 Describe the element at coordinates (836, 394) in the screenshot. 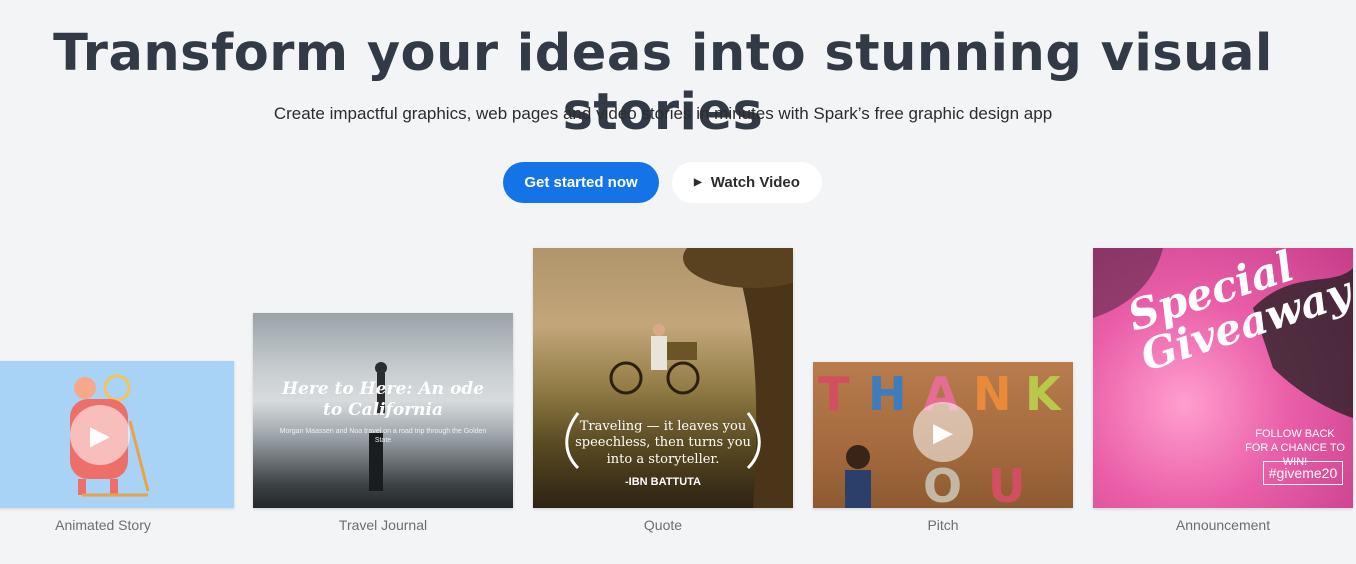

I see `svg-text: T` at that location.